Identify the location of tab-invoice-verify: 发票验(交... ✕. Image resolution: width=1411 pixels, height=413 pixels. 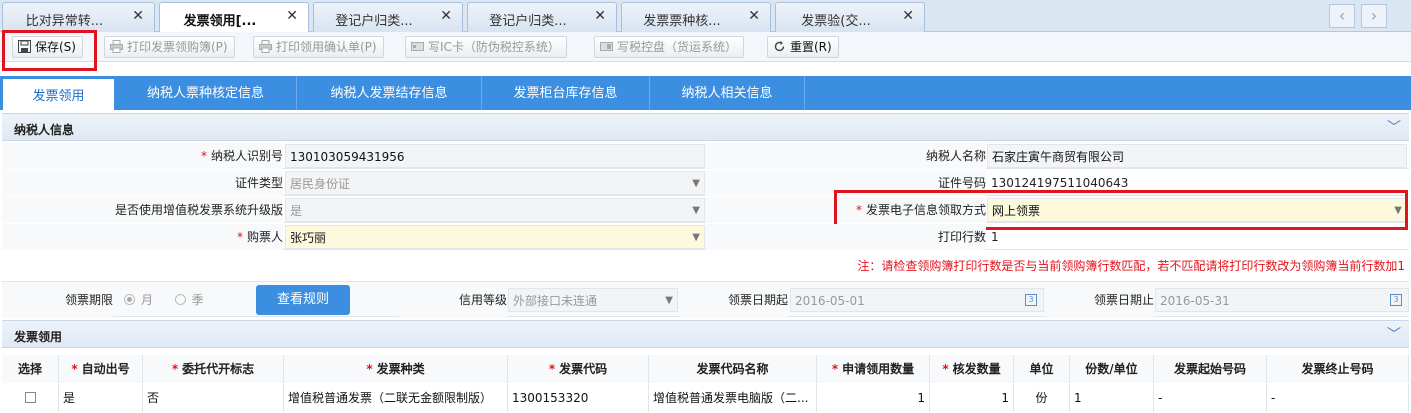
(850, 17).